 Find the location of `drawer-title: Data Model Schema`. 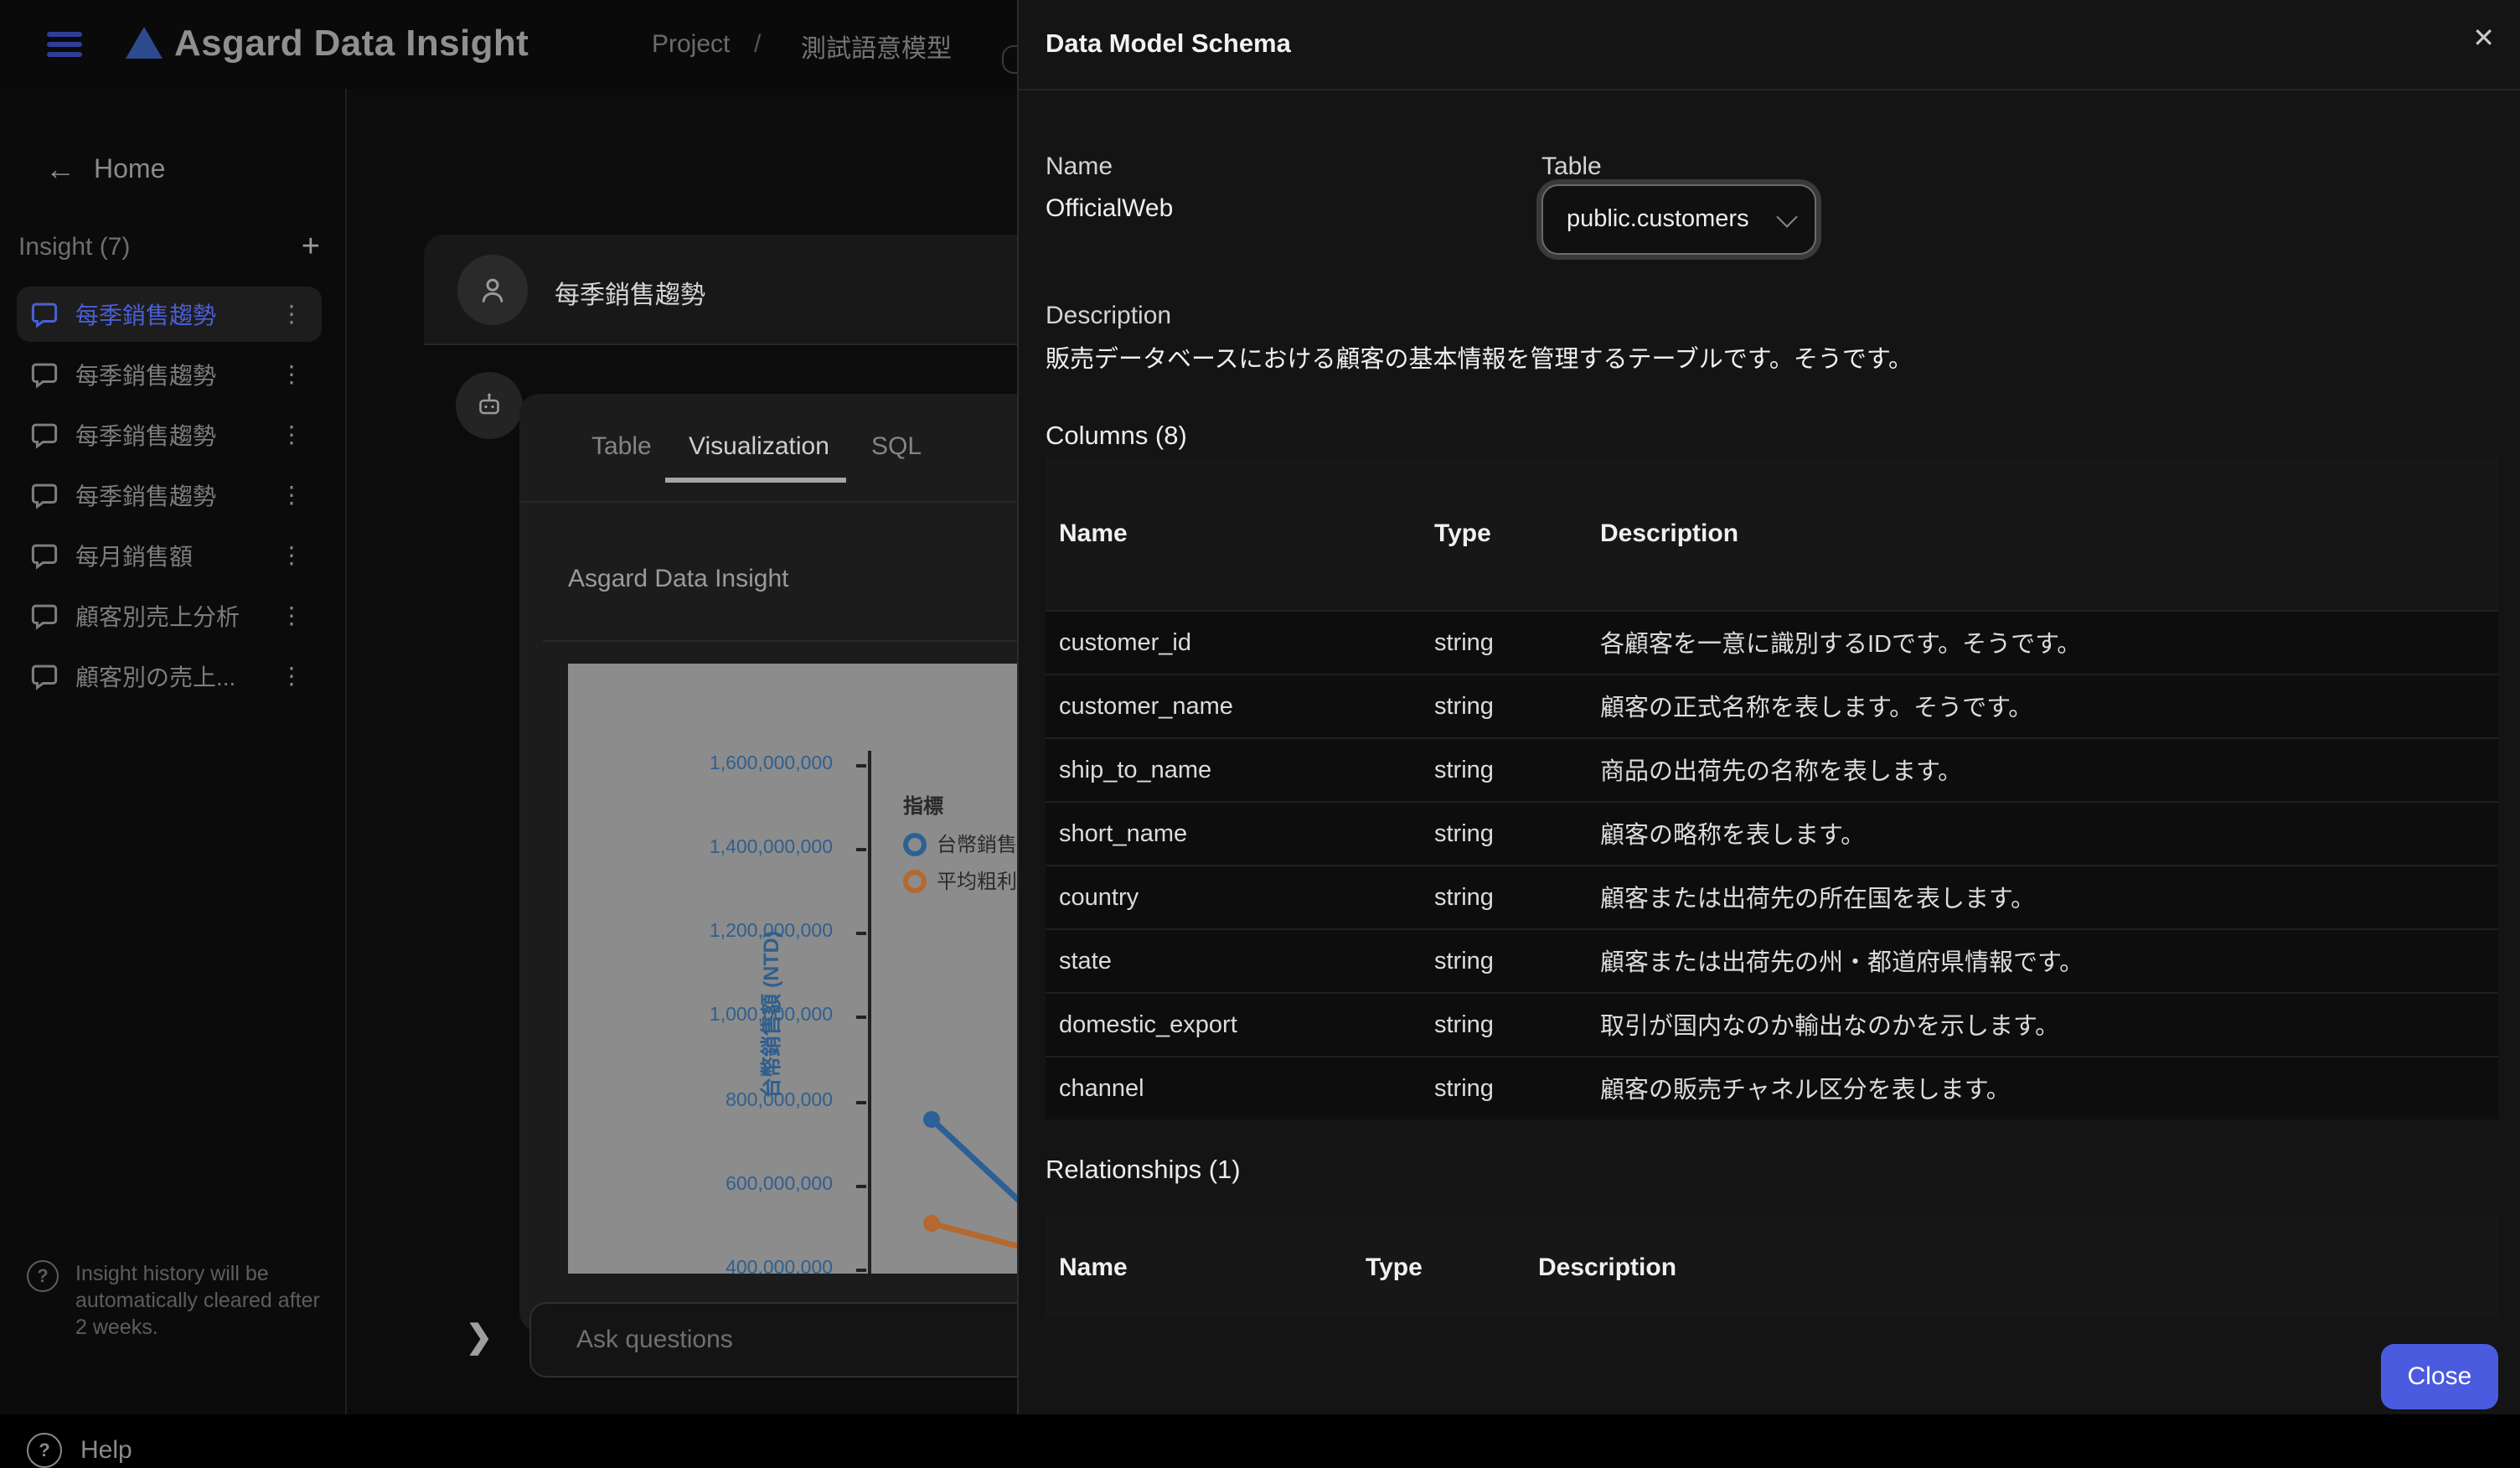

drawer-title: Data Model Schema is located at coordinates (1168, 44).